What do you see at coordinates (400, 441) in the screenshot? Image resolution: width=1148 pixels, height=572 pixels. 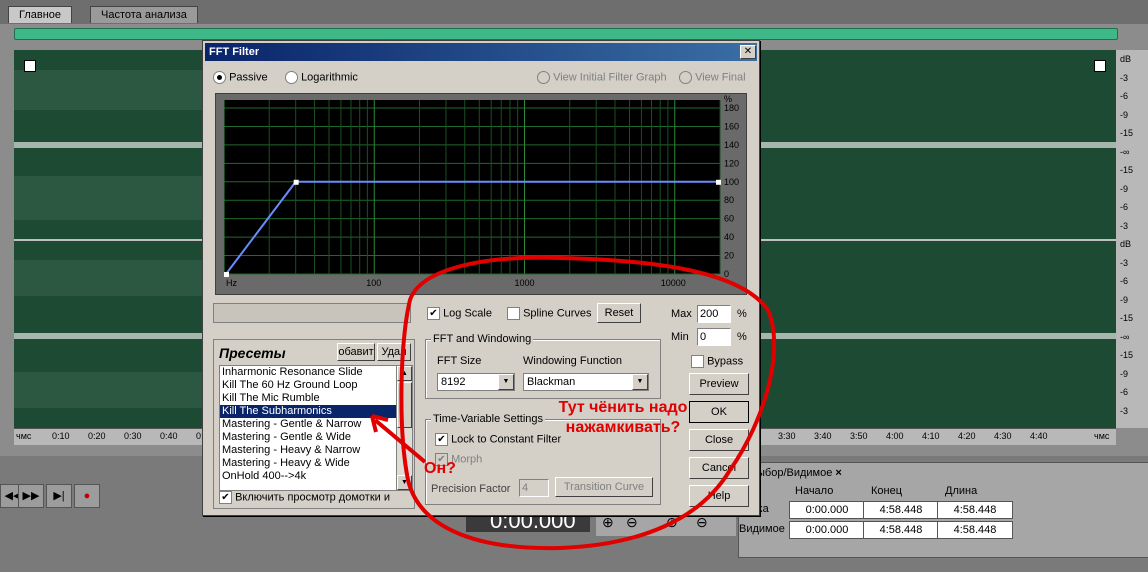 I see `annotation-arrow-shaft` at bounding box center [400, 441].